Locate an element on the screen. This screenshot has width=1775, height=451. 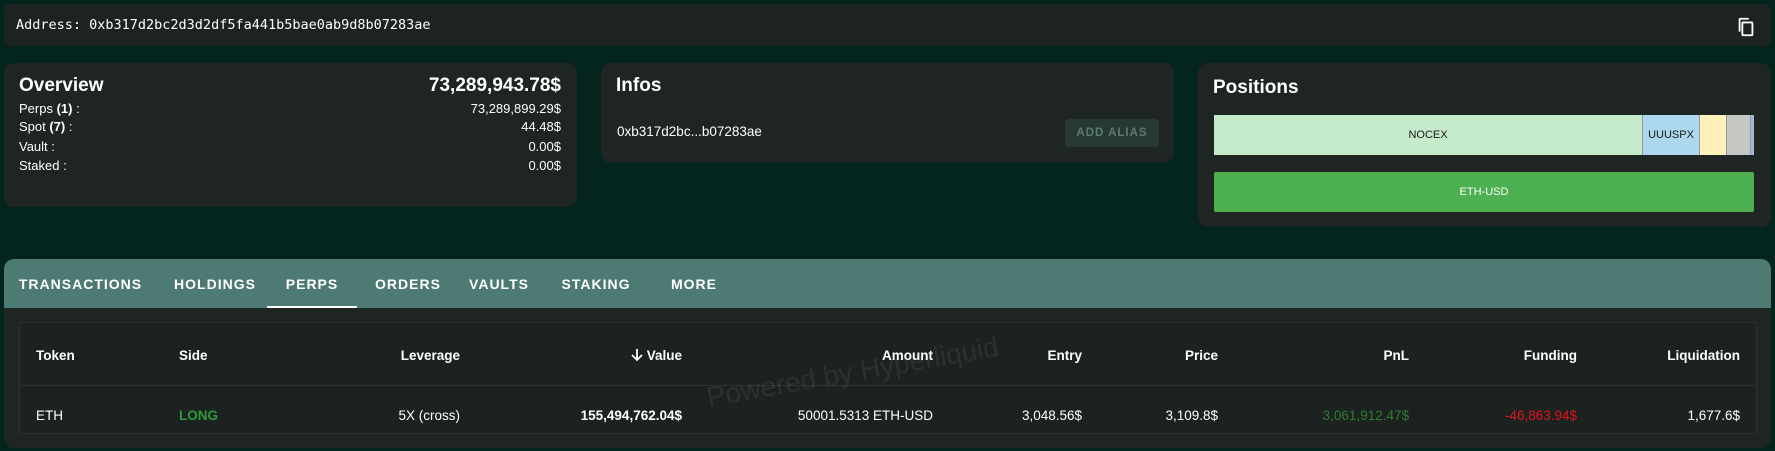
tab-perps: PERPS is located at coordinates (312, 283).